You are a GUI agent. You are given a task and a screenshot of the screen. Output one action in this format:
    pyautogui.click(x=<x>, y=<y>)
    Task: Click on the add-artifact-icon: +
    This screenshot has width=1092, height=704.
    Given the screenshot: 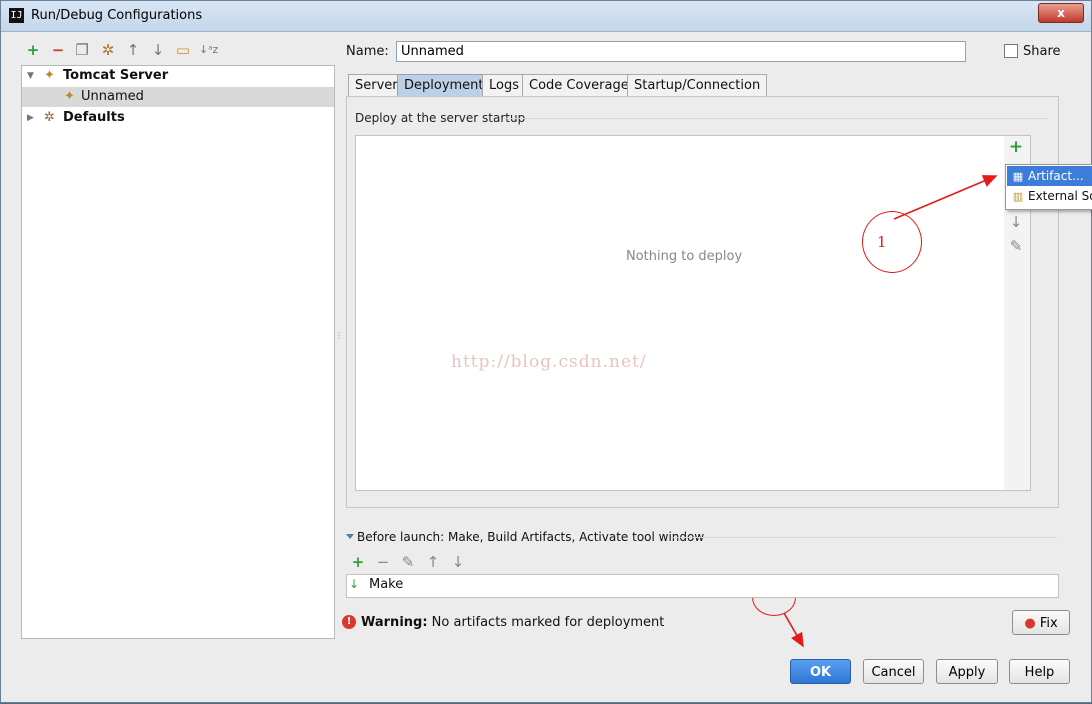 What is the action you would take?
    pyautogui.click(x=1016, y=147)
    